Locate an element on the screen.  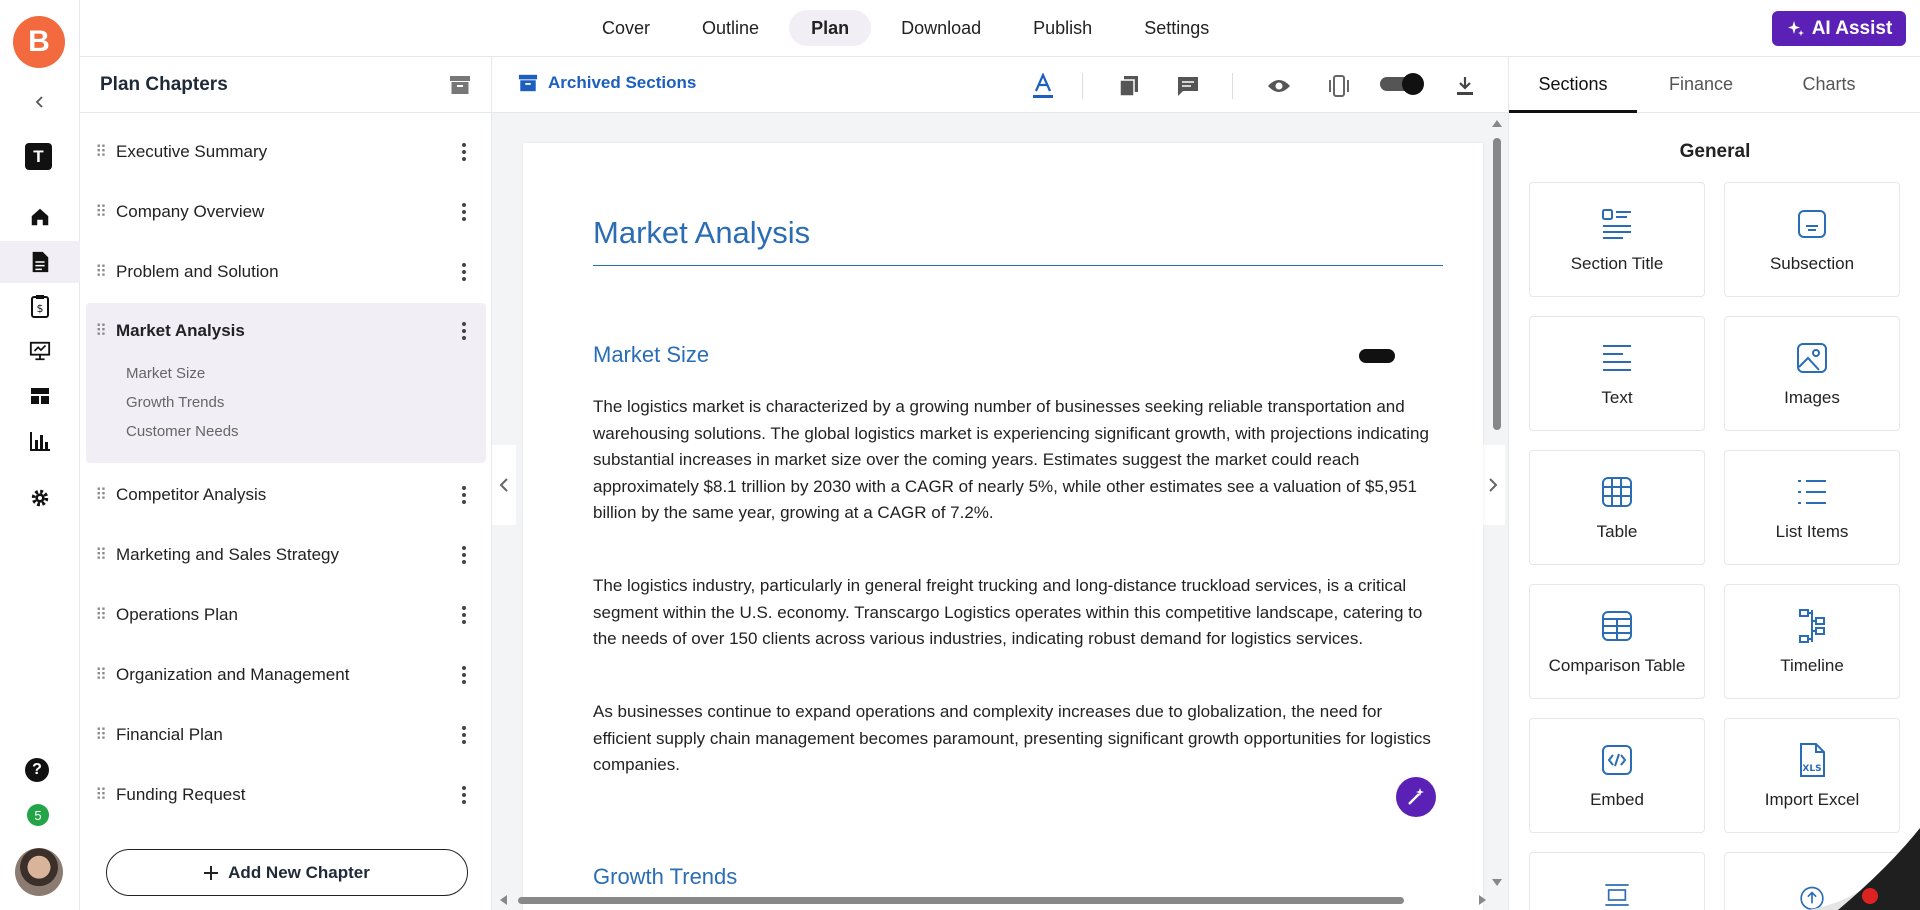
chapters-header: Plan Chapters is located at coordinates (285, 85).